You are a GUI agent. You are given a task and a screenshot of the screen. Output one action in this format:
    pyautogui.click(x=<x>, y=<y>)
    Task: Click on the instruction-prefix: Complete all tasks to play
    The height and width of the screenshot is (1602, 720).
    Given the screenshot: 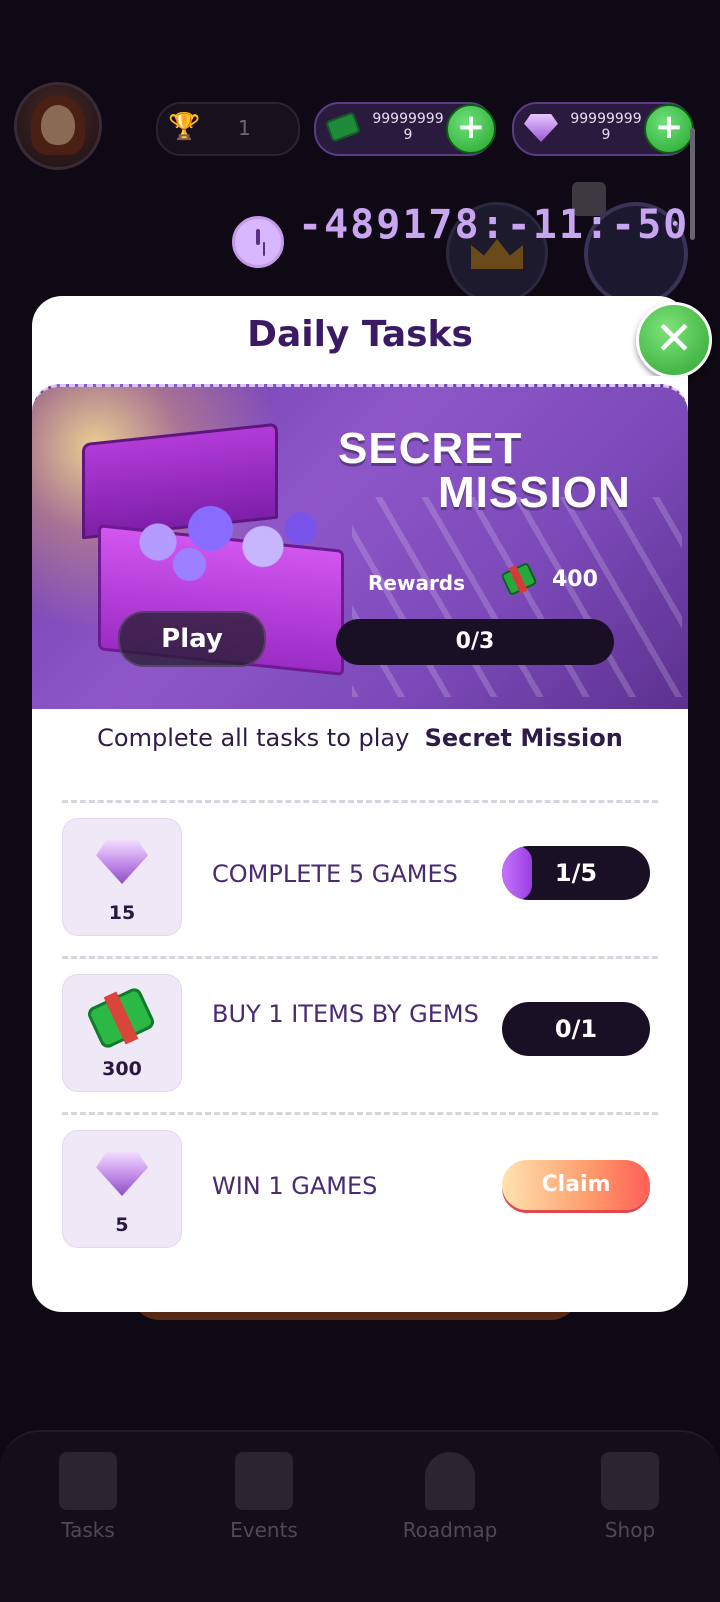 What is the action you would take?
    pyautogui.click(x=253, y=738)
    